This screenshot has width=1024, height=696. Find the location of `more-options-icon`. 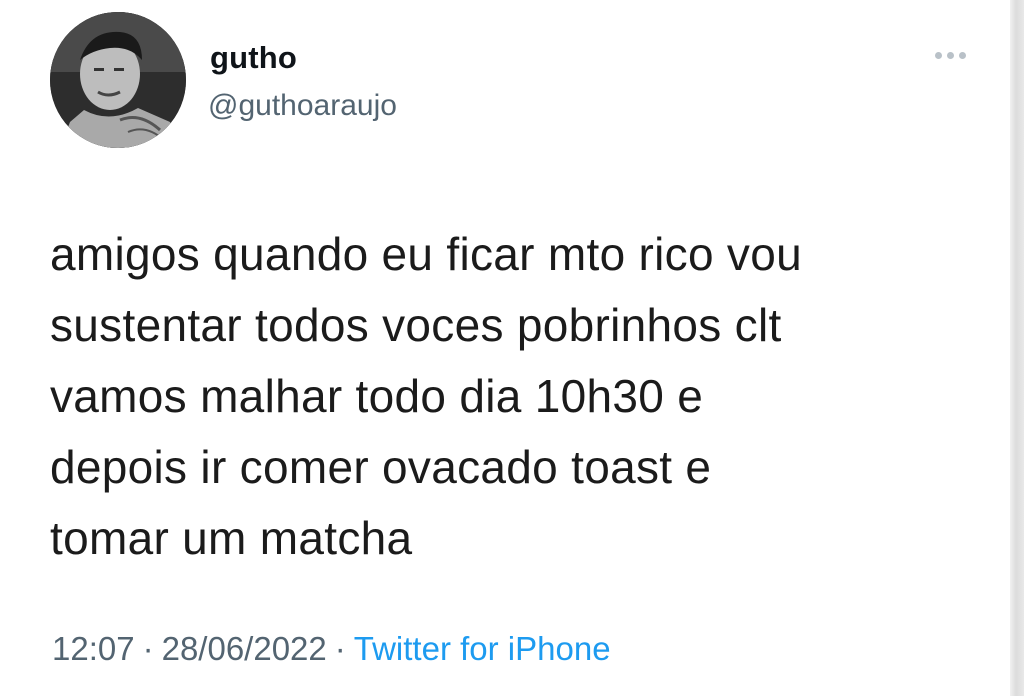

more-options-icon is located at coordinates (938, 55).